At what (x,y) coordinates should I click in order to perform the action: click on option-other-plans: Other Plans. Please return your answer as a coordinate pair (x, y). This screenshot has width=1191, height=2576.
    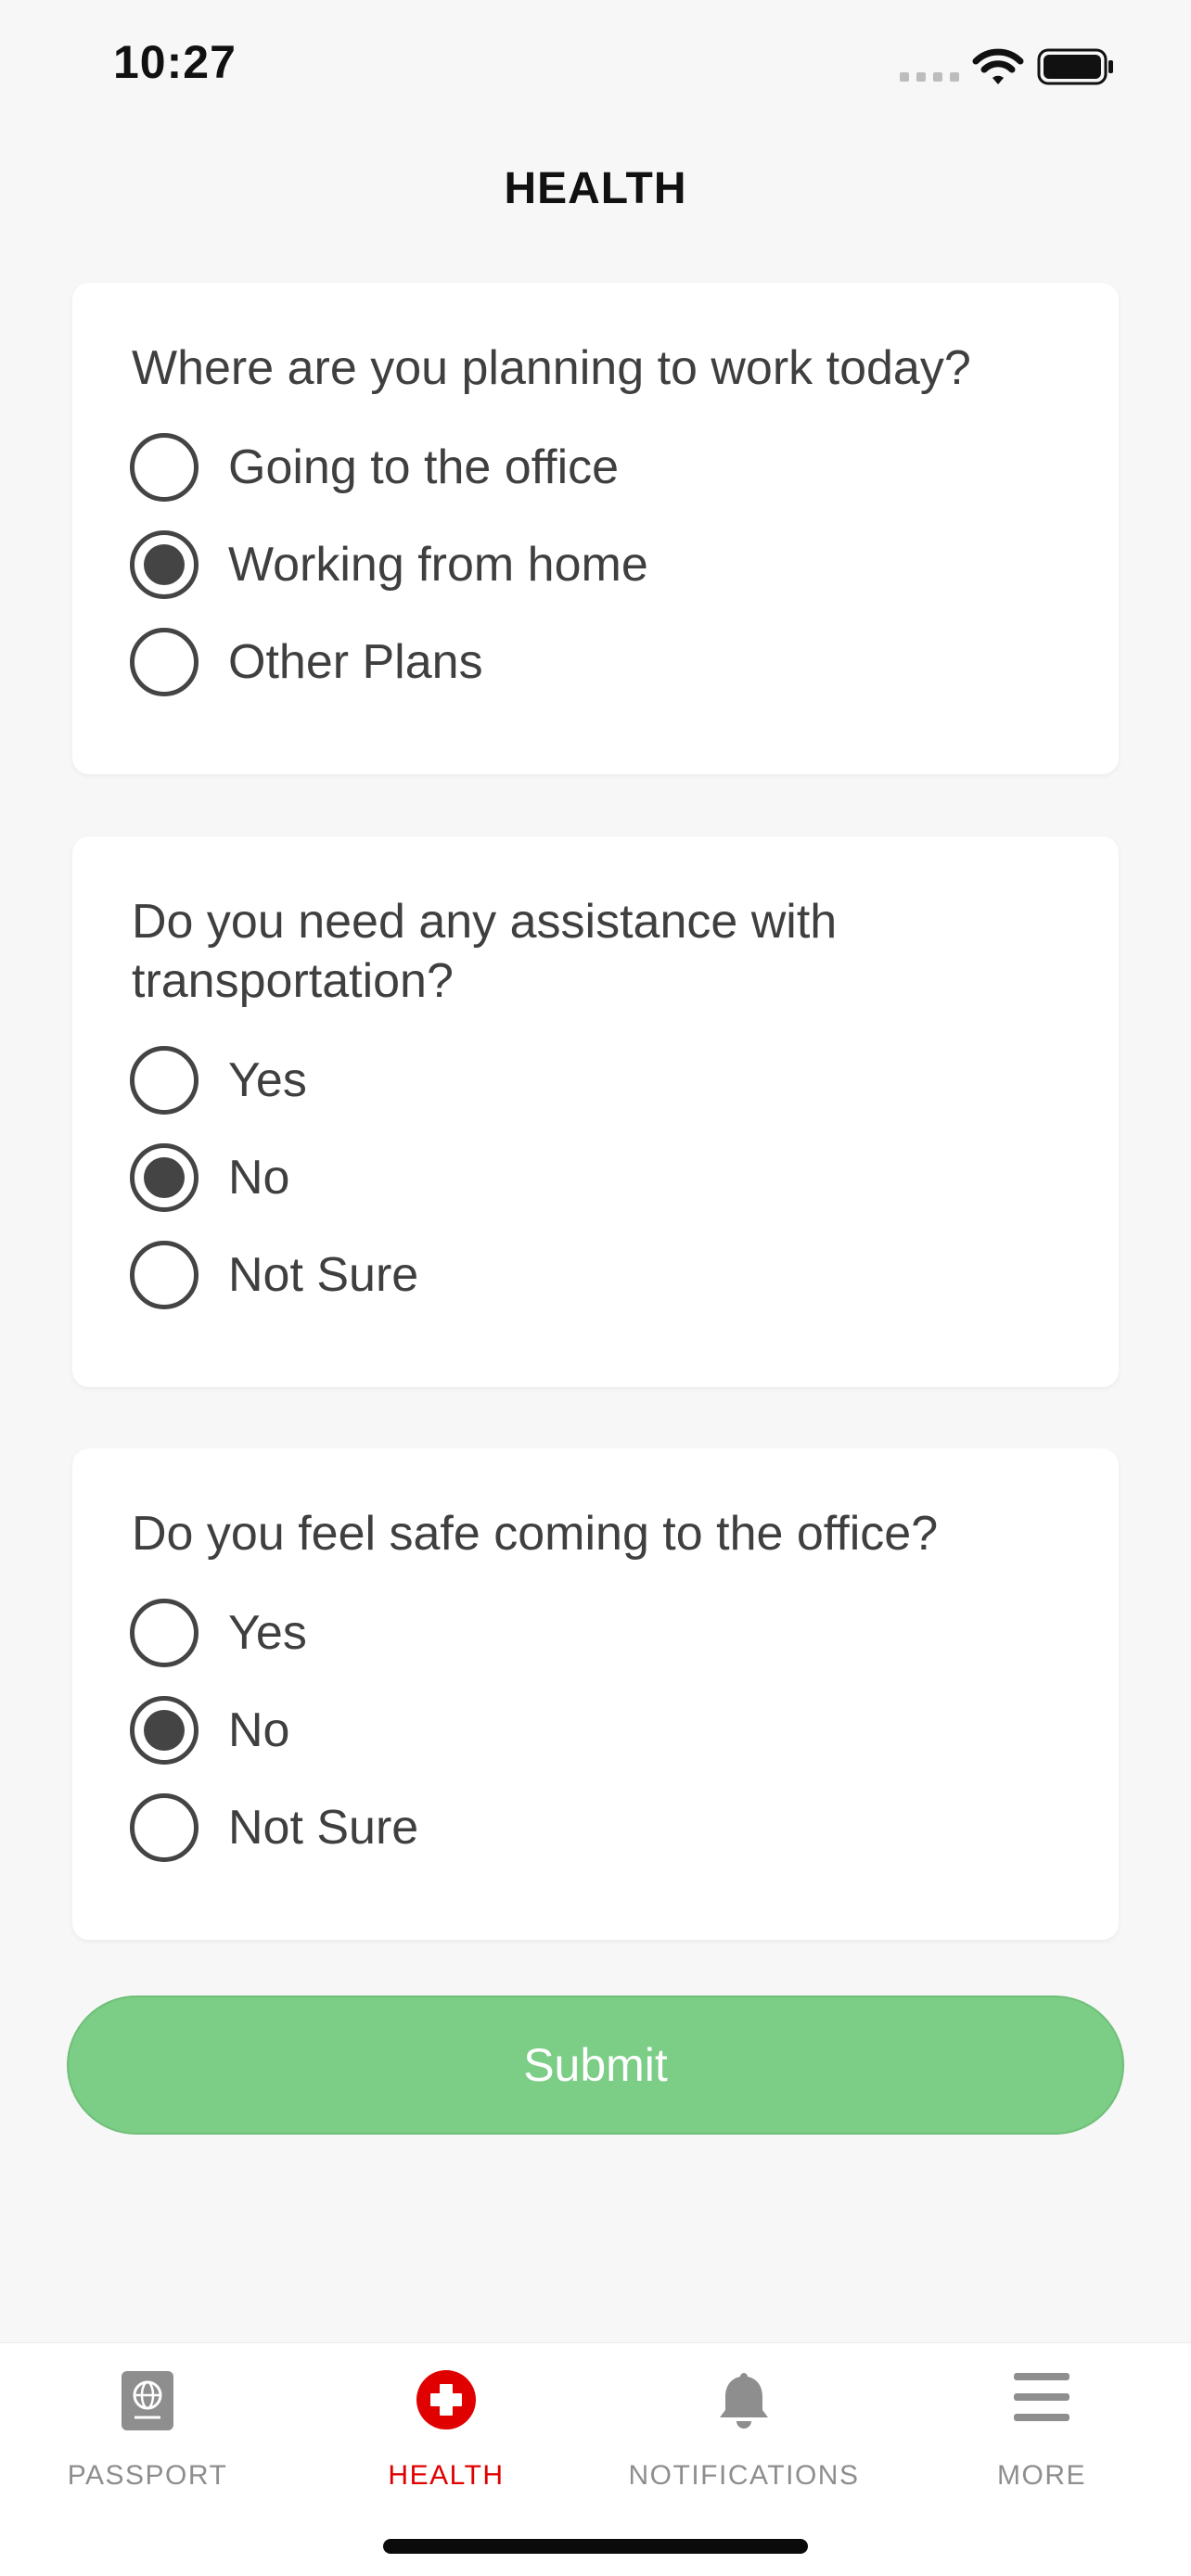
    Looking at the image, I should click on (594, 662).